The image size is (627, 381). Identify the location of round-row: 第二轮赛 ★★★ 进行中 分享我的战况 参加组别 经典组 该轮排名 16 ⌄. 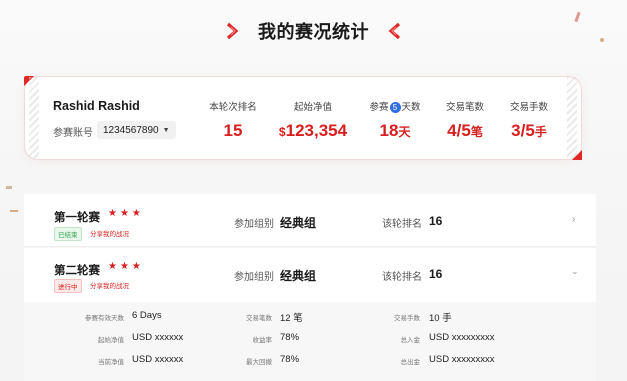
(310, 275).